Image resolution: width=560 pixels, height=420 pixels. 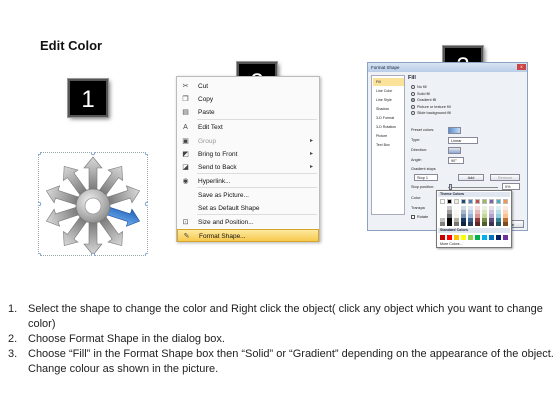 I want to click on menu-item-edit-text: A Edit Text, so click(x=248, y=127).